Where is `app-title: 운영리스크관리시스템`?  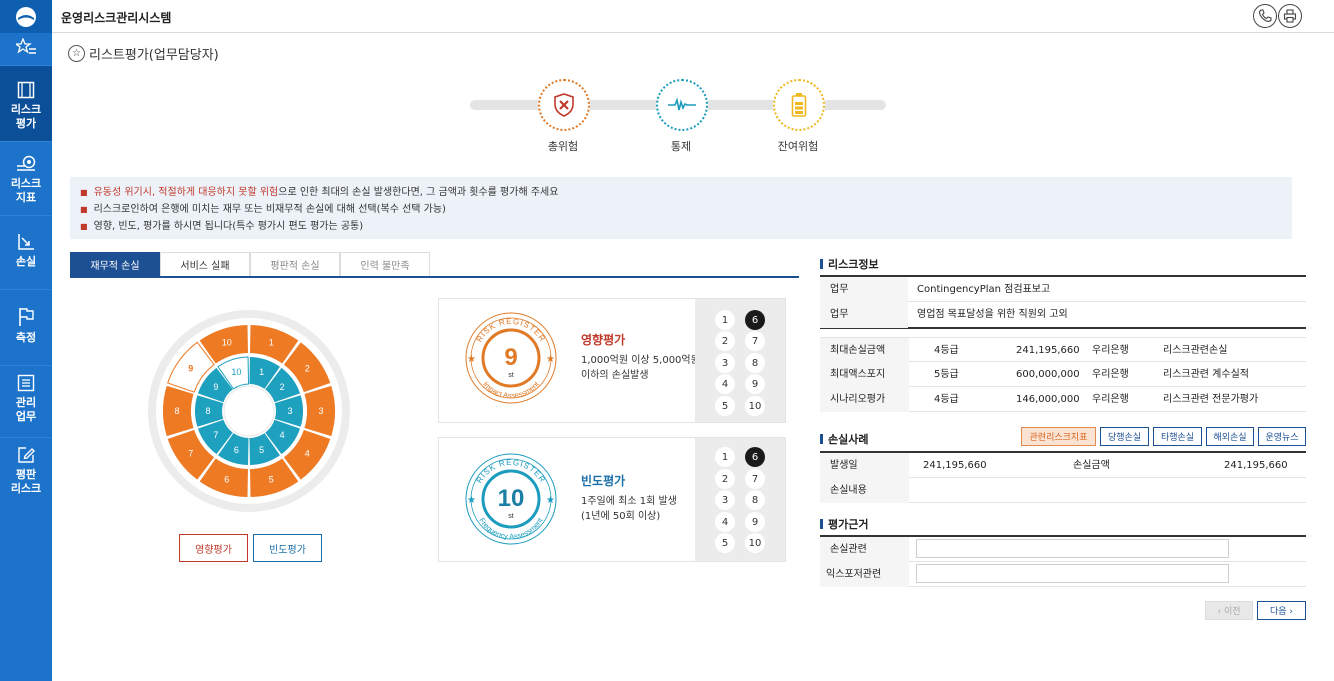 app-title: 운영리스크관리시스템 is located at coordinates (116, 18).